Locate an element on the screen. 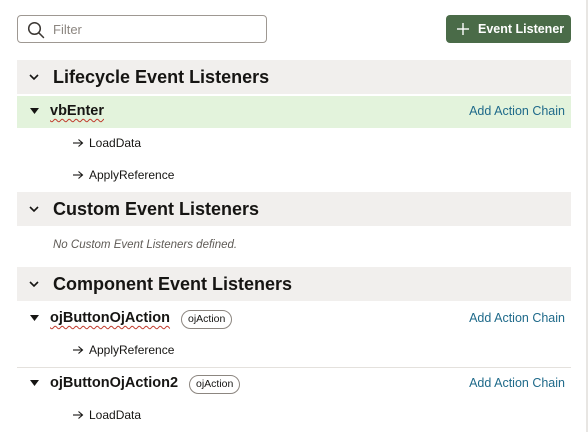 This screenshot has width=588, height=432. section-title: Component Event Listeners is located at coordinates (173, 283).